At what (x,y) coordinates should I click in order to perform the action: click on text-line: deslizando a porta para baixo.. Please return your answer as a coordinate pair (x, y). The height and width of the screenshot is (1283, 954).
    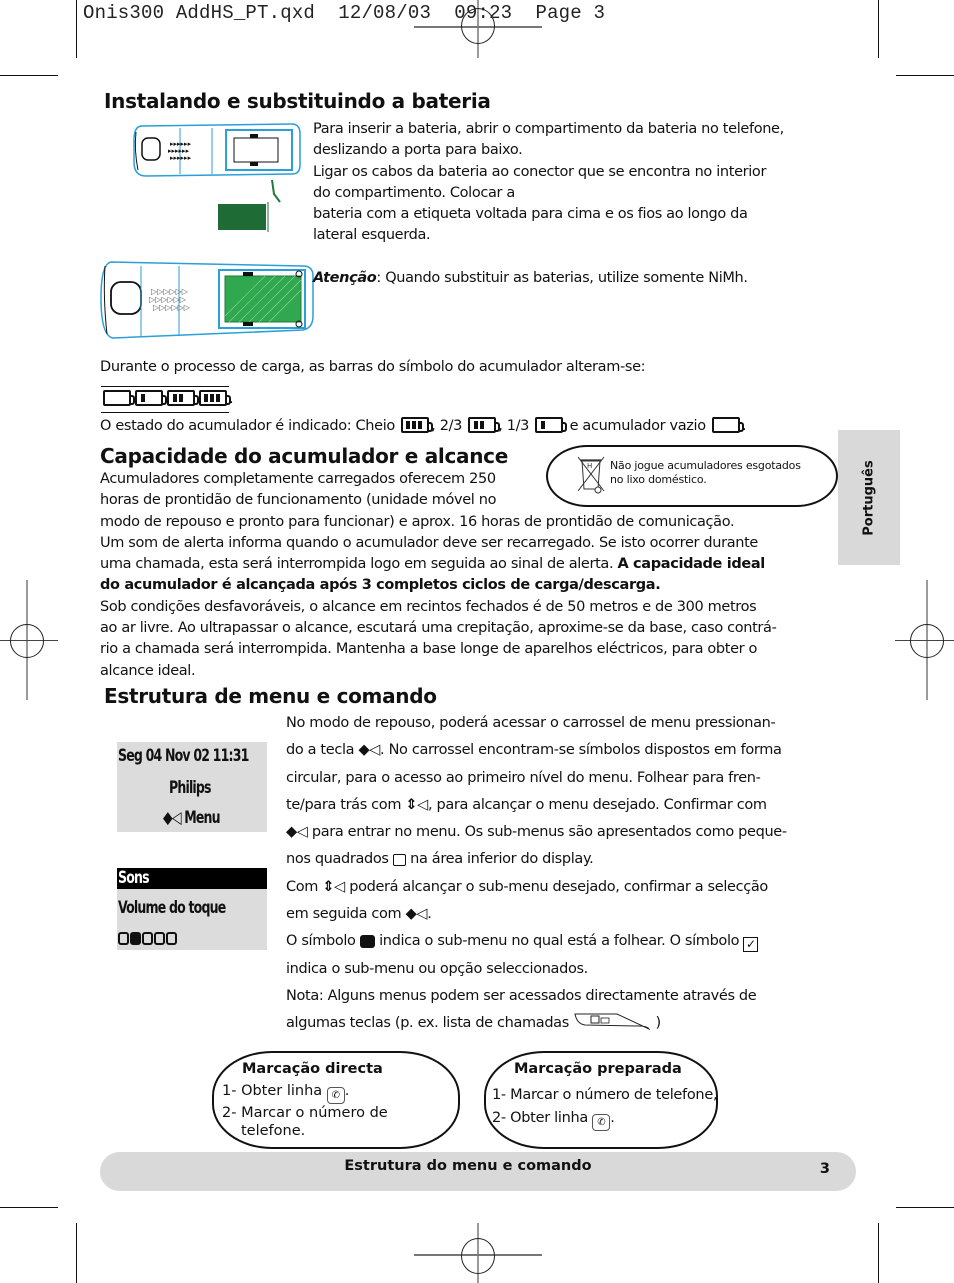
    Looking at the image, I should click on (418, 150).